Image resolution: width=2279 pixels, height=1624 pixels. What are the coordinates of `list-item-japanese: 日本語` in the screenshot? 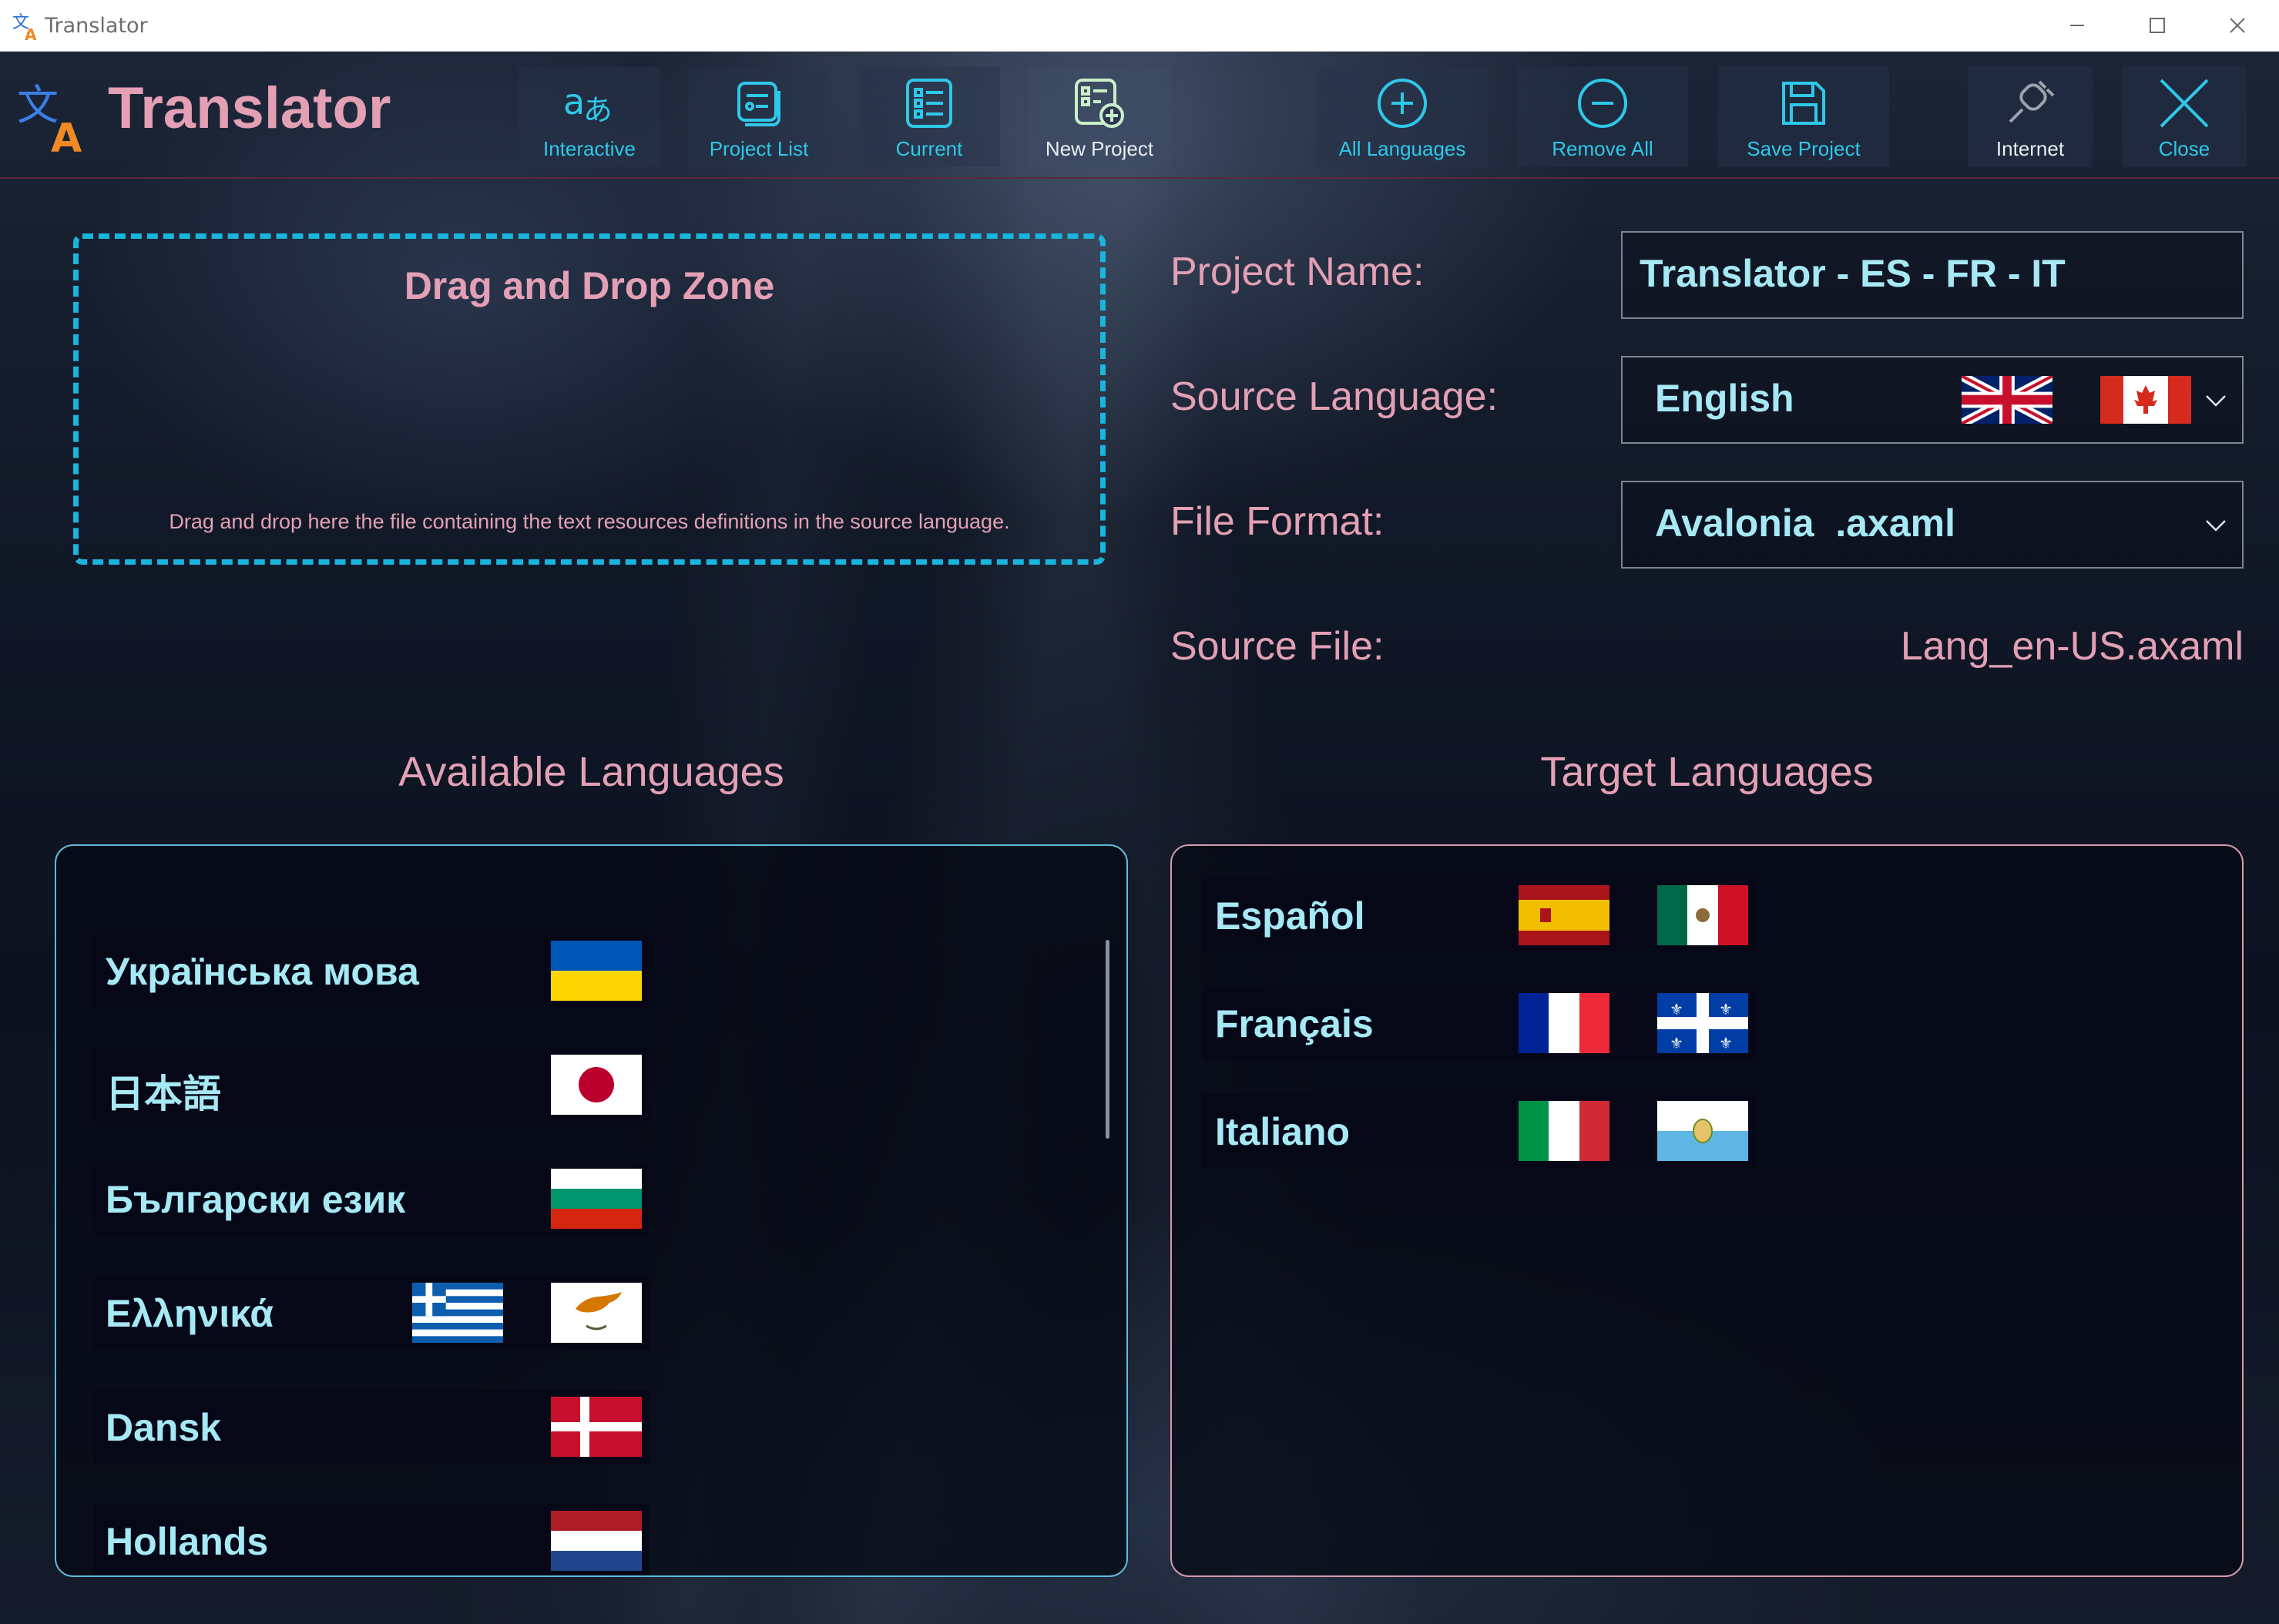 It's located at (371, 1085).